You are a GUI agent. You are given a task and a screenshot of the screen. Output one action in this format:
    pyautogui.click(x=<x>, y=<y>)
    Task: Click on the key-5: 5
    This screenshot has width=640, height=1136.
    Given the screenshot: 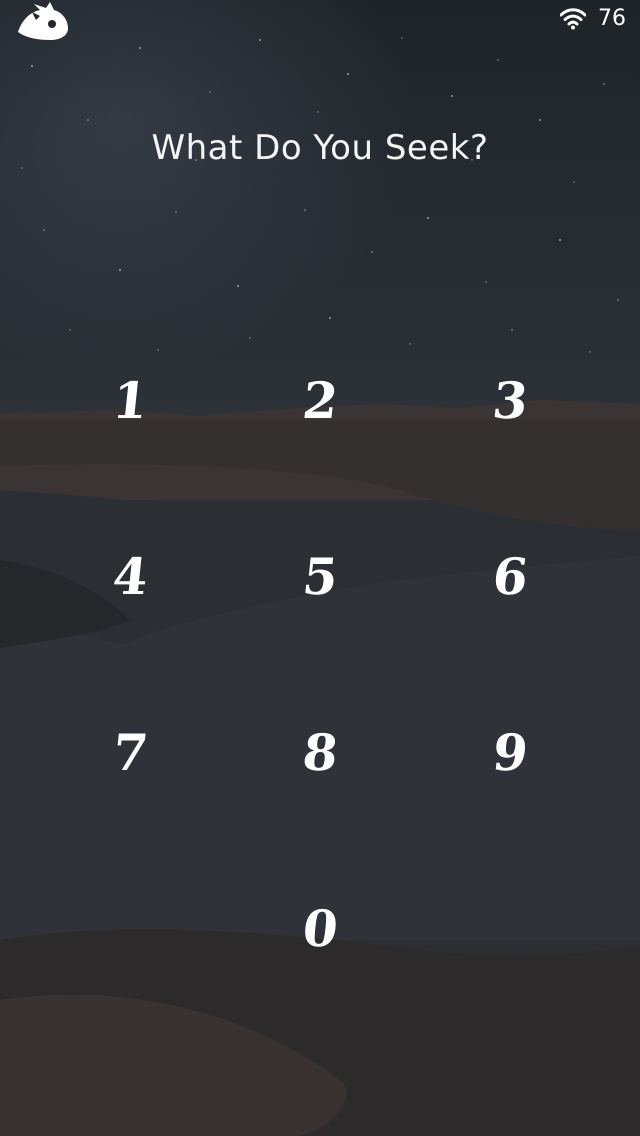 What is the action you would take?
    pyautogui.click(x=320, y=576)
    